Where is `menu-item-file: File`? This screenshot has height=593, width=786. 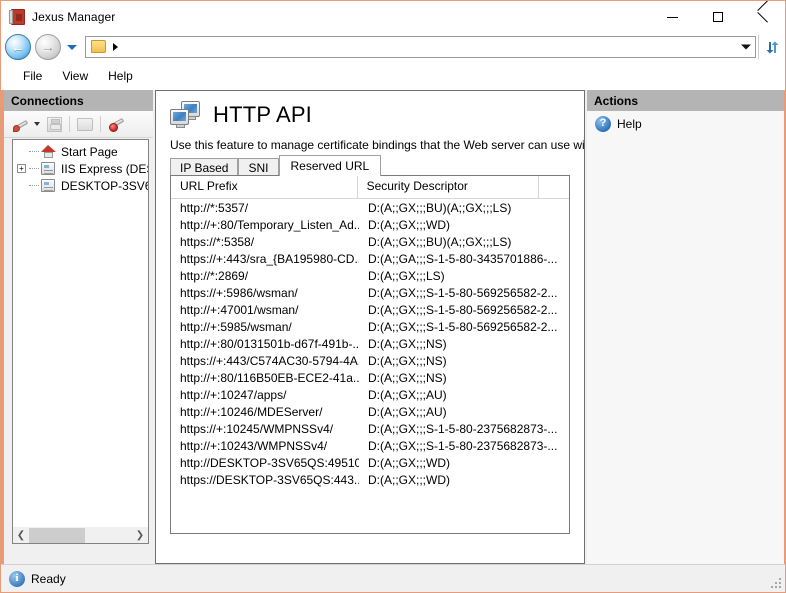 menu-item-file: File is located at coordinates (32, 76).